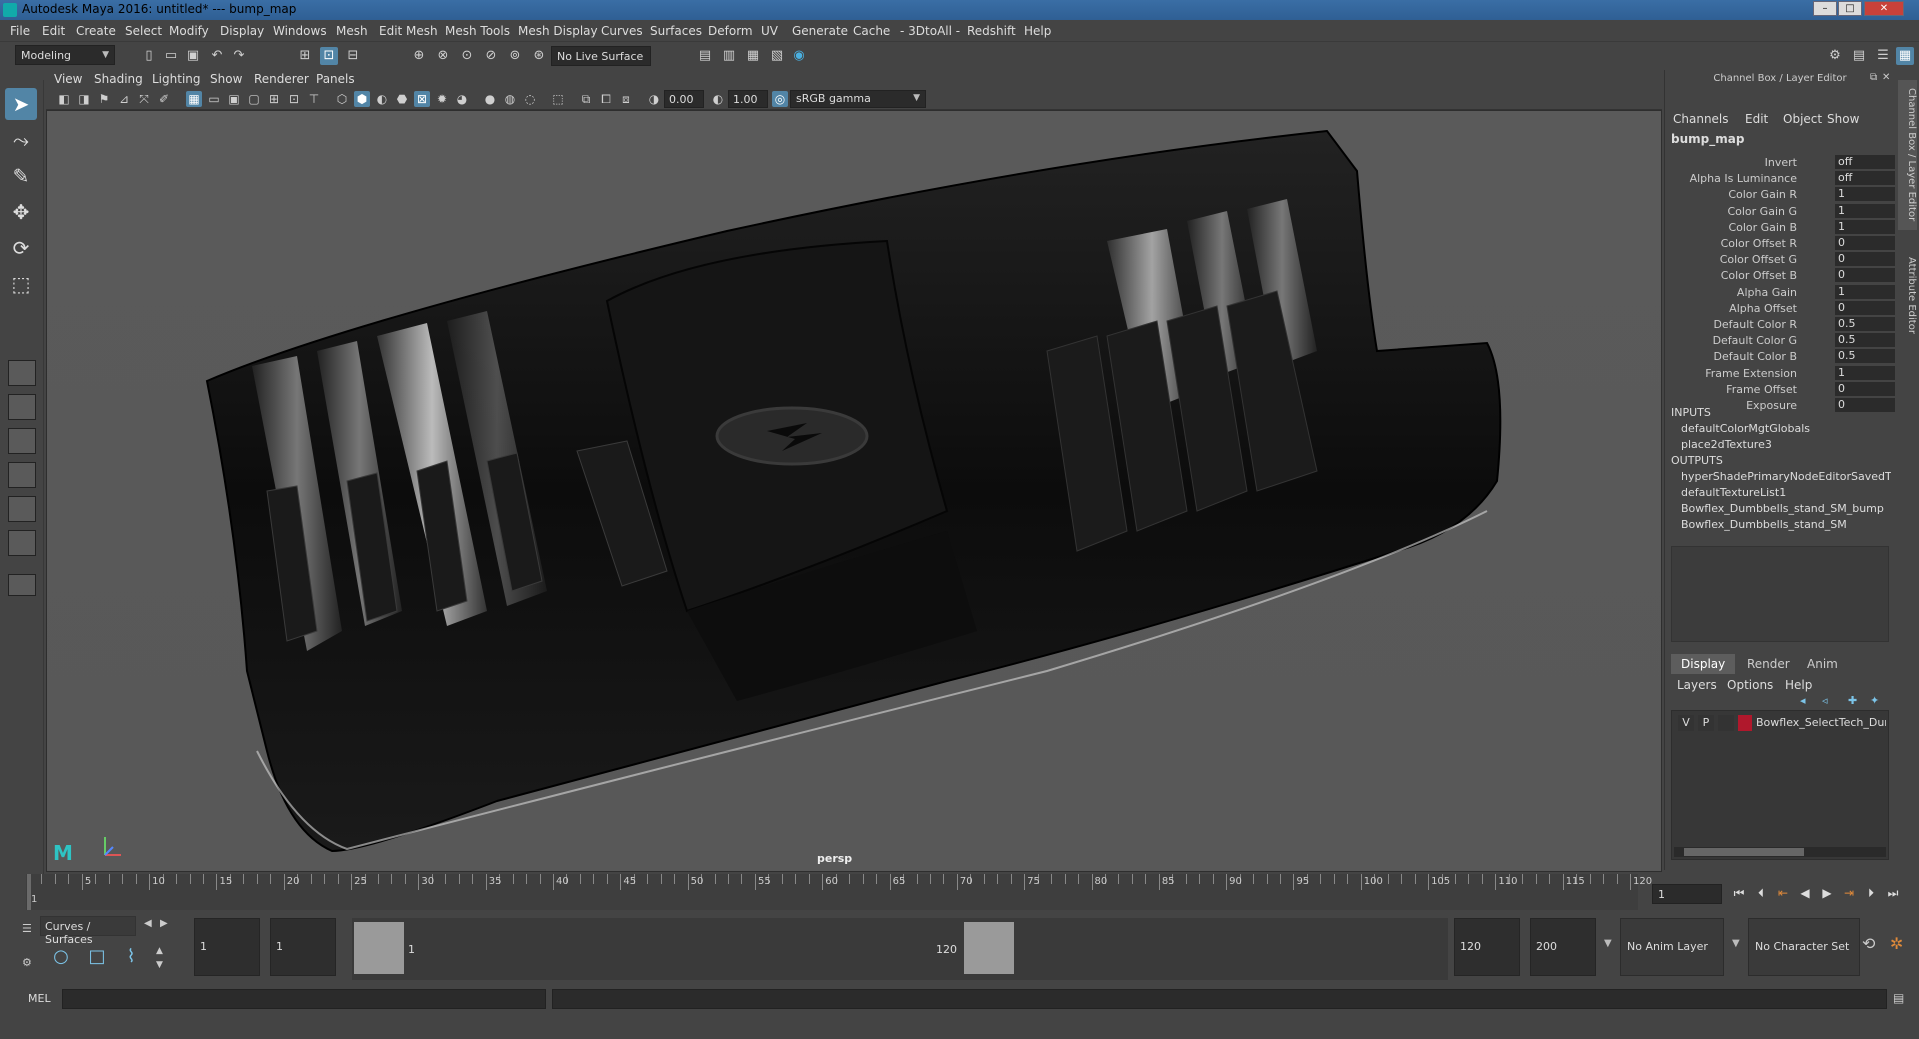 Image resolution: width=1919 pixels, height=1039 pixels. Describe the element at coordinates (21, 140) in the screenshot. I see `lasso-tool-icon: ⤳` at that location.